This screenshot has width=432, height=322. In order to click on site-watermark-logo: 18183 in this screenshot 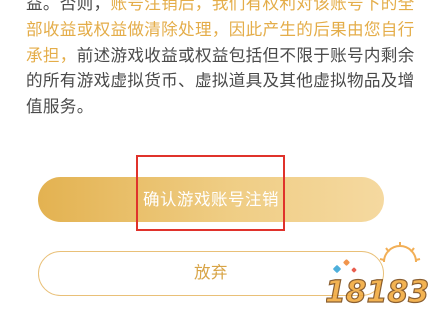, I will do `click(377, 276)`.